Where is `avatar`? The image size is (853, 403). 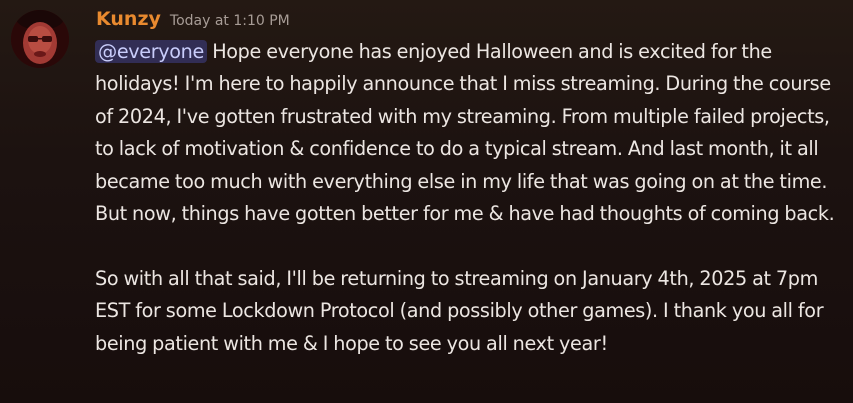 avatar is located at coordinates (40, 39).